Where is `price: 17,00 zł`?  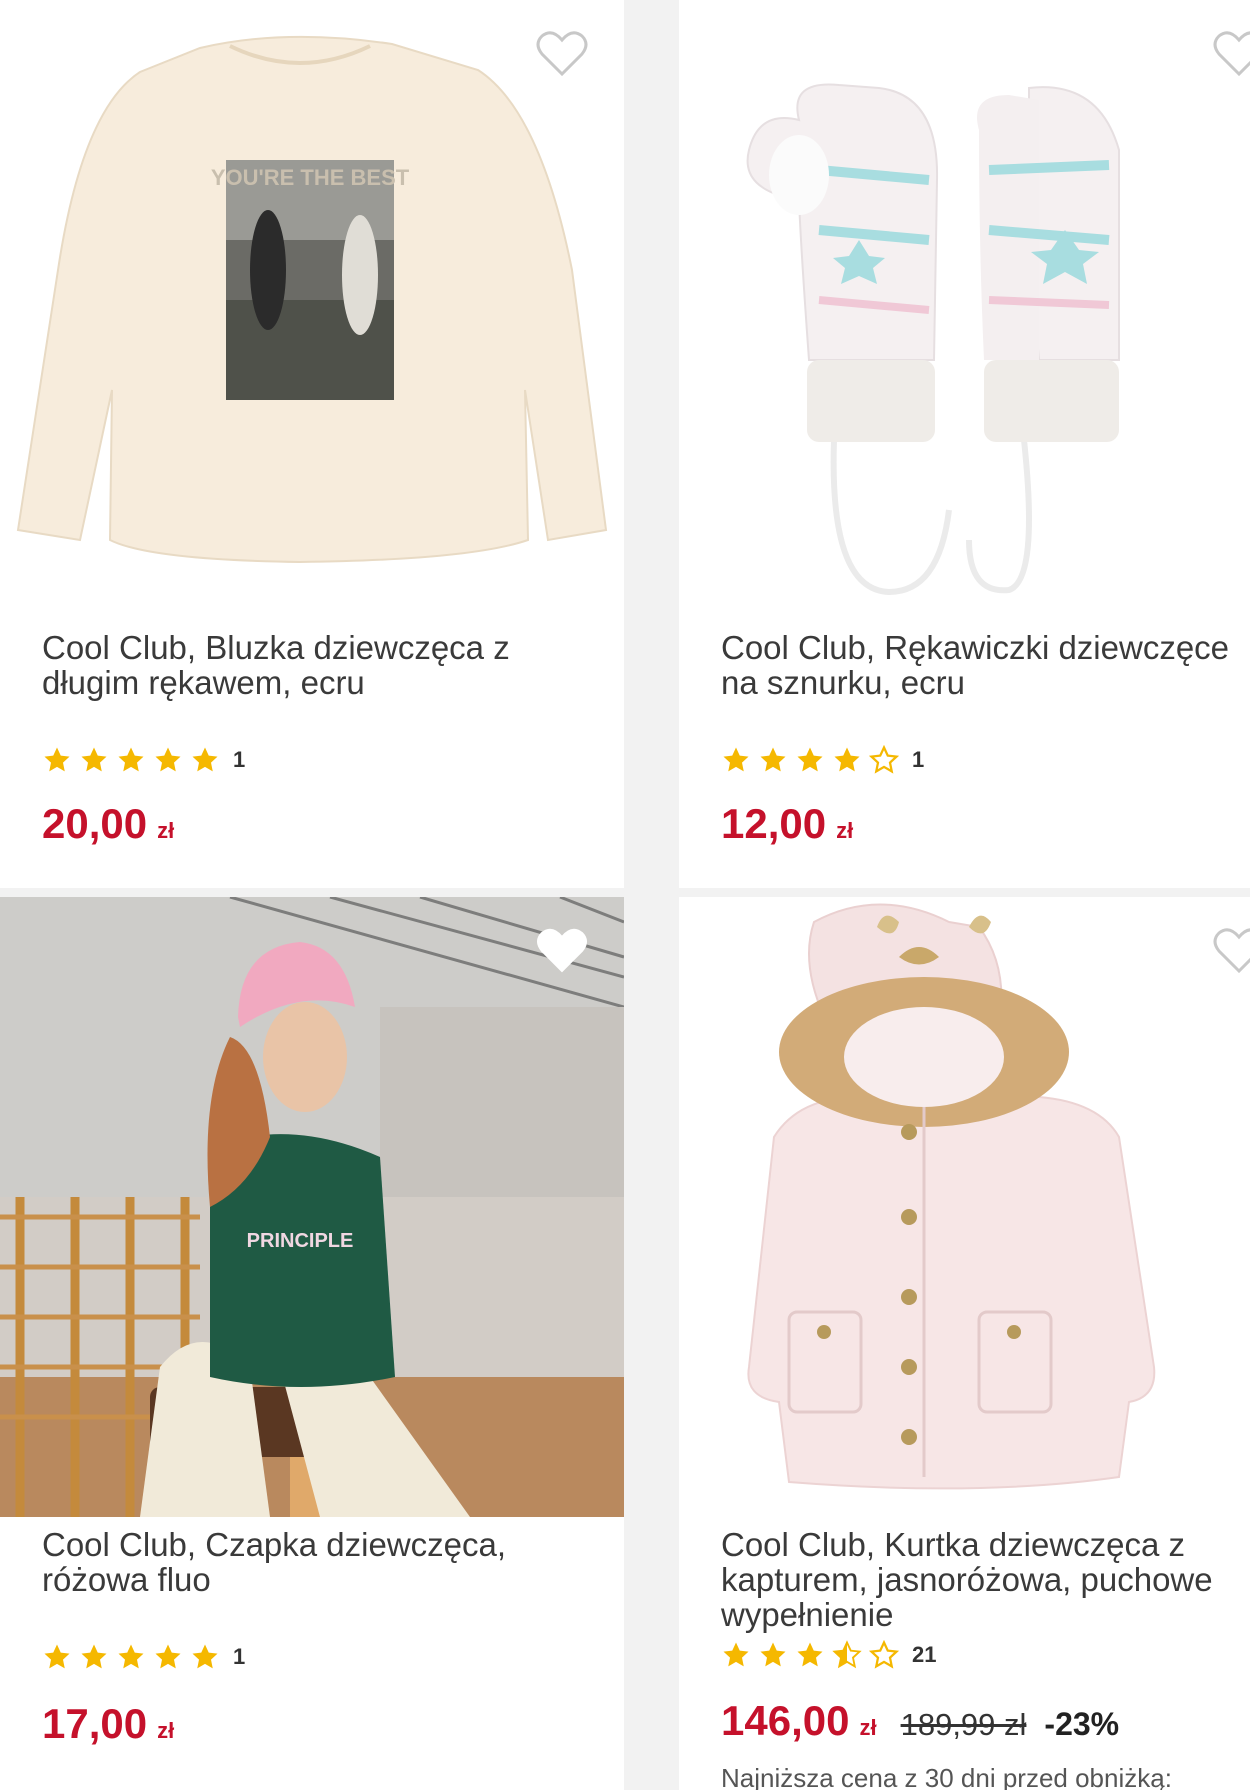
price: 17,00 zł is located at coordinates (108, 1724).